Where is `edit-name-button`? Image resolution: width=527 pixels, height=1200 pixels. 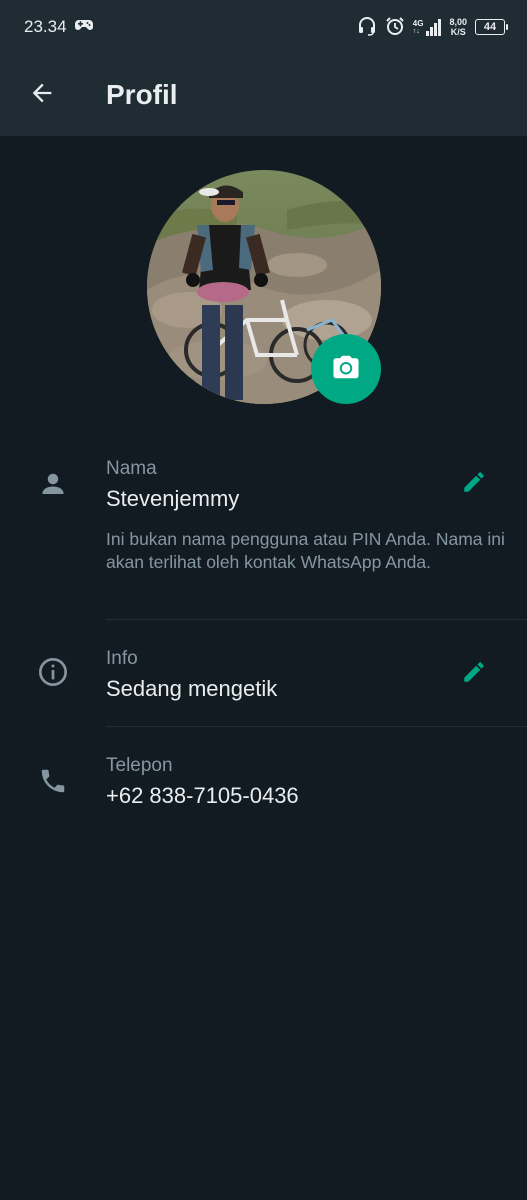 edit-name-button is located at coordinates (474, 484).